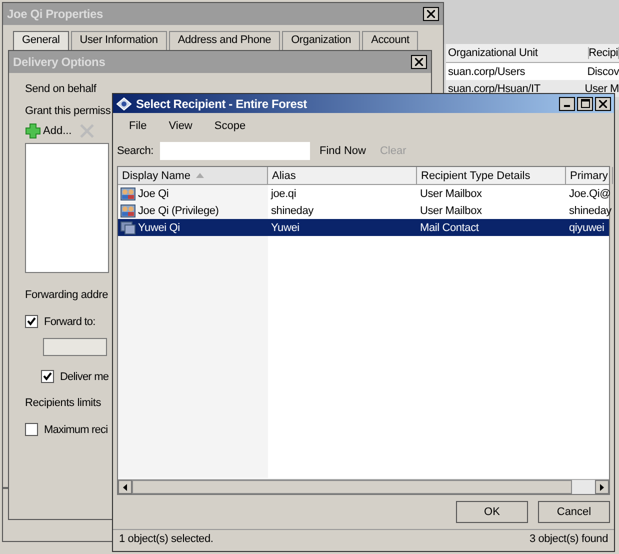 The image size is (619, 554). Describe the element at coordinates (494, 88) in the screenshot. I see `table-cell-text: suan.corp/Hsuan/IT` at that location.